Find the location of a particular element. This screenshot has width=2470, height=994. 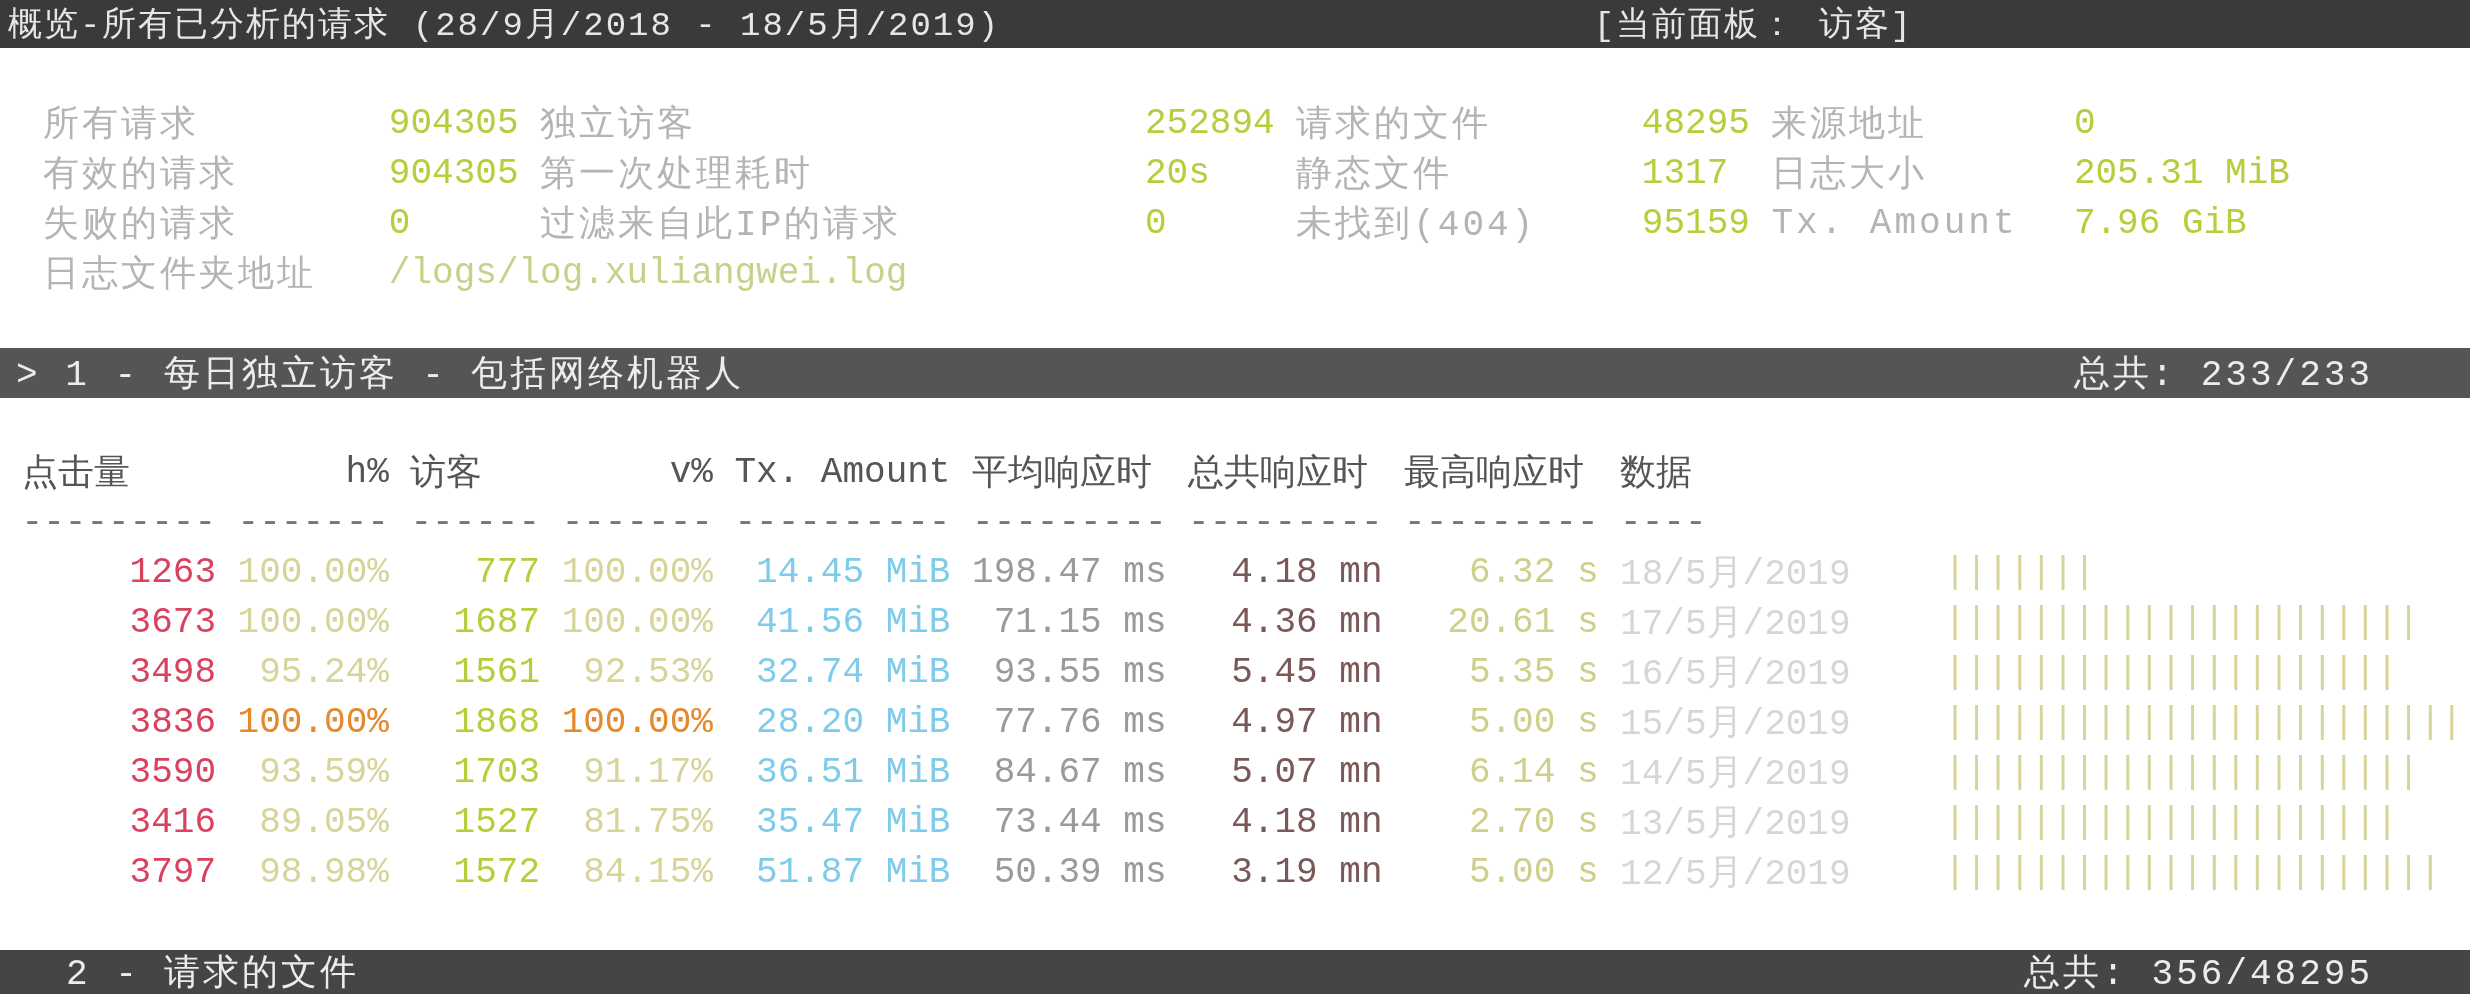

stat-label: Tx. Amount is located at coordinates (1895, 223).